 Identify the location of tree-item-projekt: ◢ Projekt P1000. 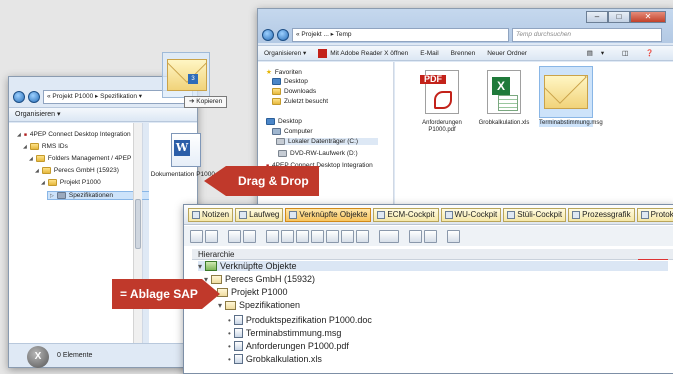
(71, 182).